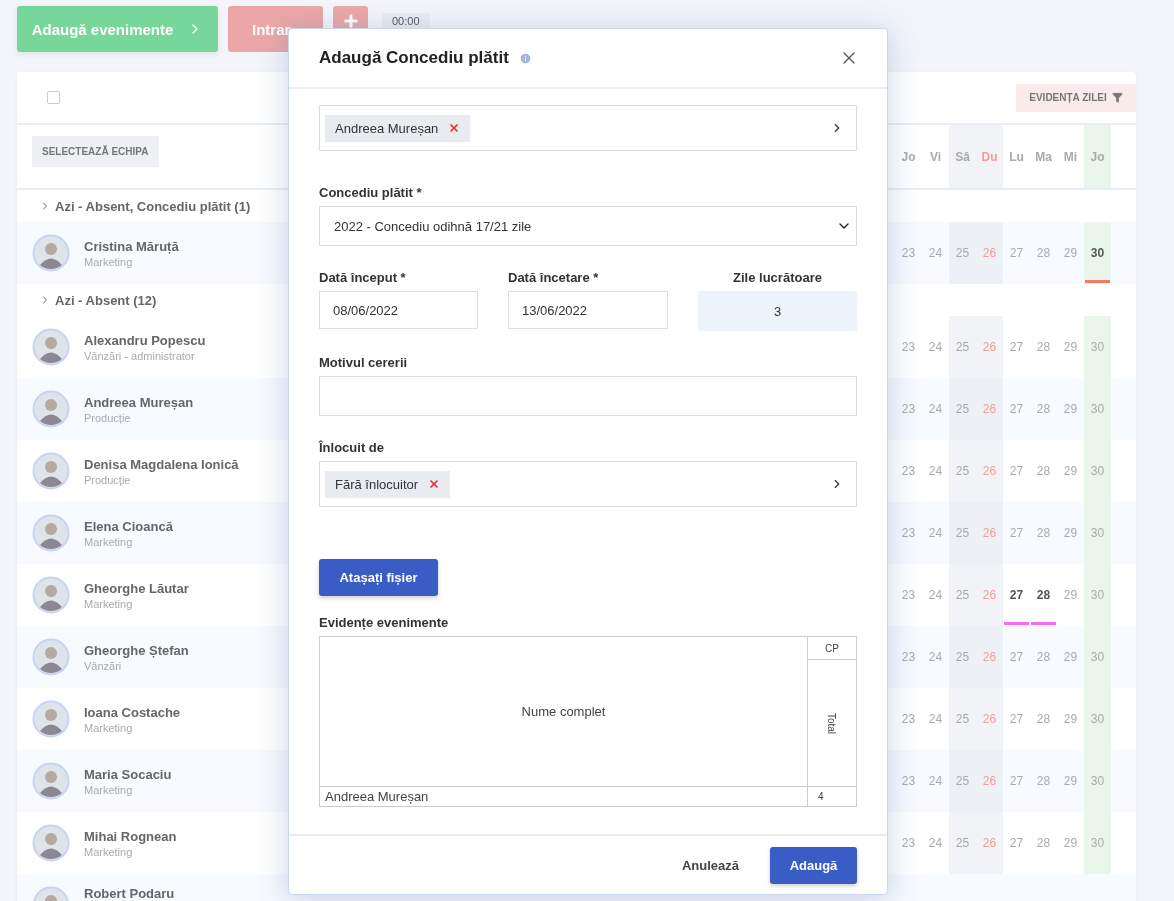 This screenshot has width=1174, height=901. What do you see at coordinates (136, 588) in the screenshot?
I see `employee-name: Gheorghe Lăutar` at bounding box center [136, 588].